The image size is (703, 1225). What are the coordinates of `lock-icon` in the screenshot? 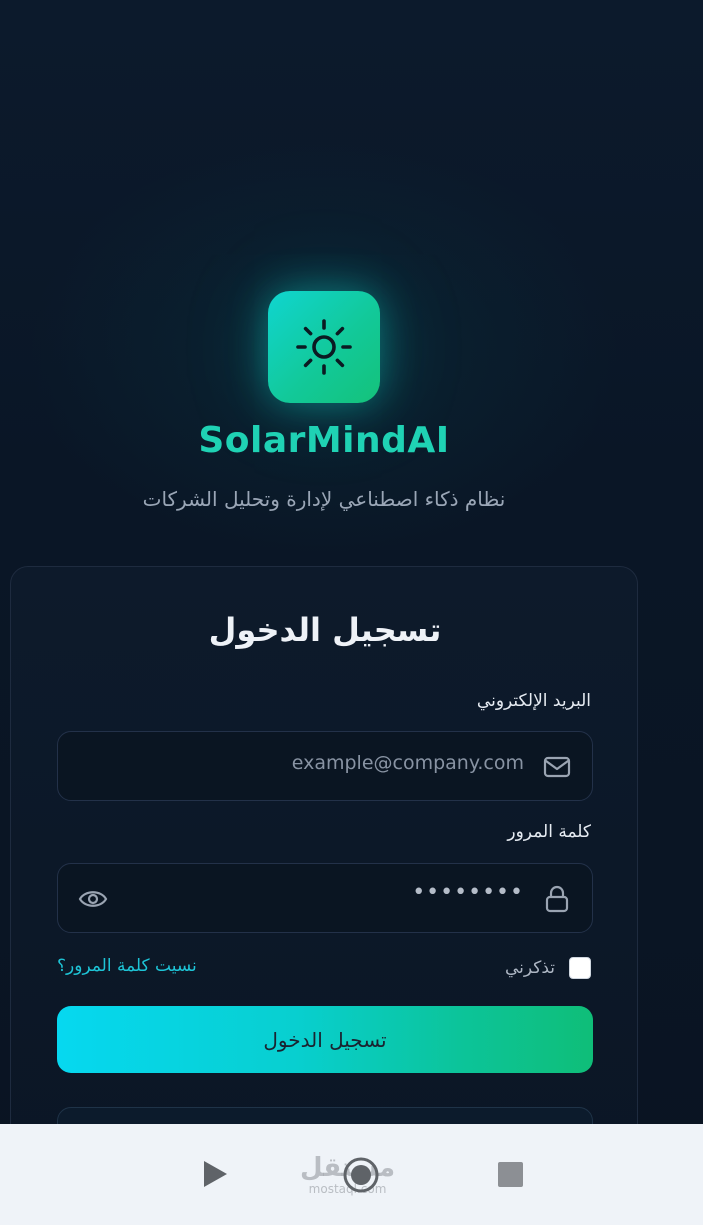 It's located at (557, 899).